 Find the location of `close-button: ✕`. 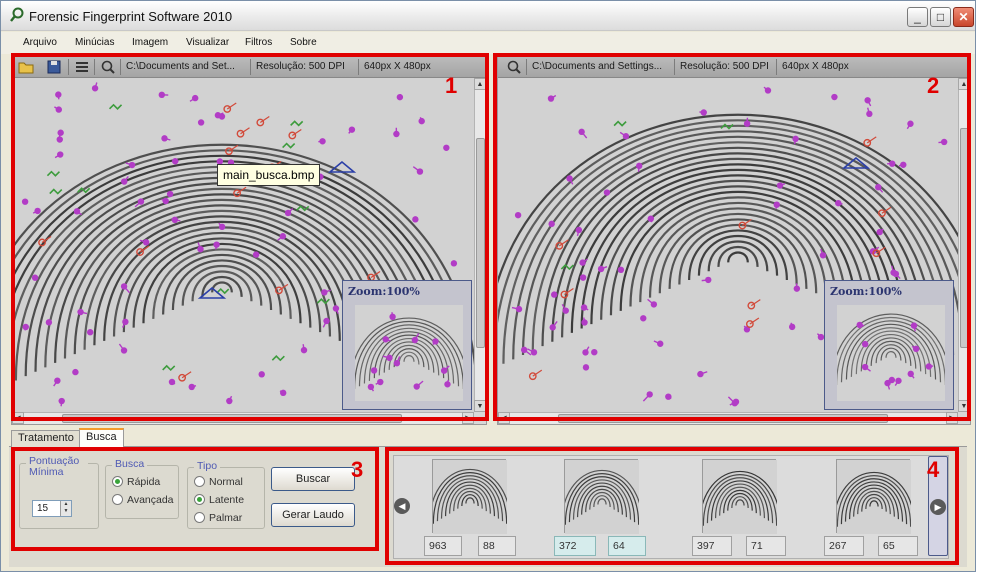

close-button: ✕ is located at coordinates (963, 17).